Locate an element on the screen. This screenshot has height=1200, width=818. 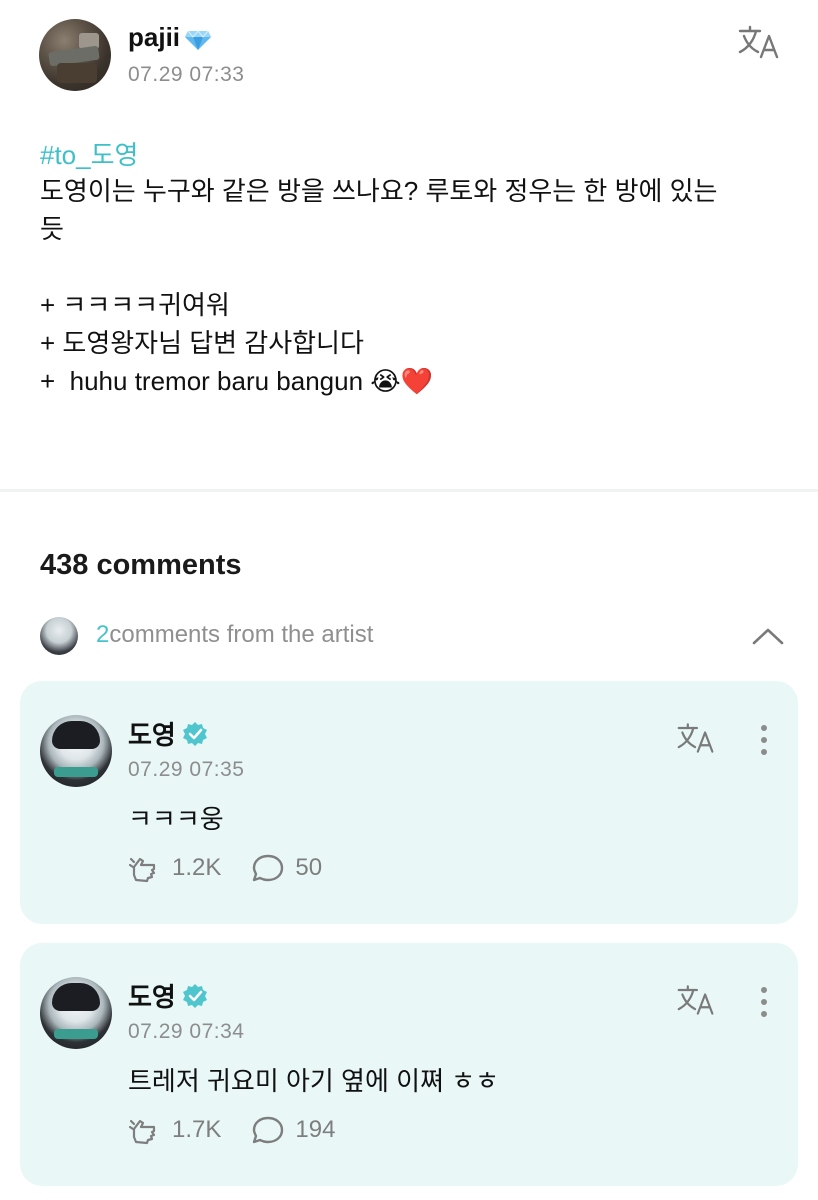
artist-avatar is located at coordinates (59, 636).